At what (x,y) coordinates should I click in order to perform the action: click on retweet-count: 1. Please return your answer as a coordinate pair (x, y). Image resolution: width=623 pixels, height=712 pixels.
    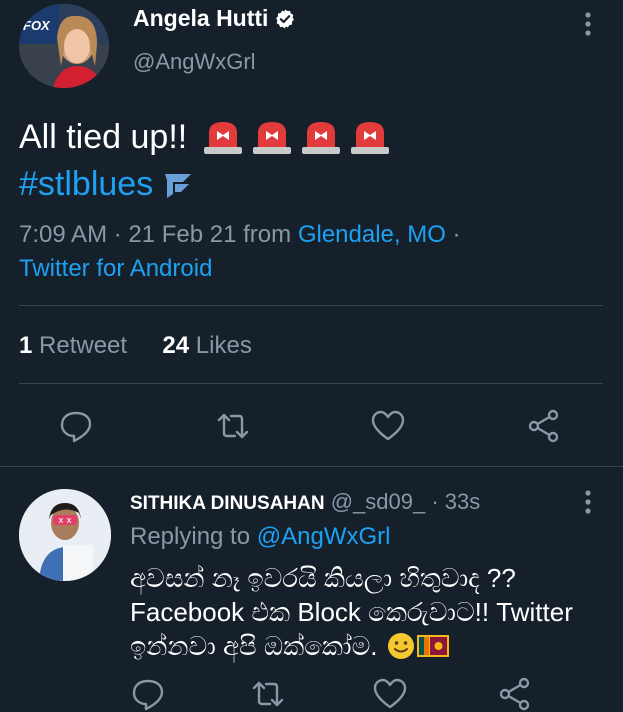
    Looking at the image, I should click on (26, 345).